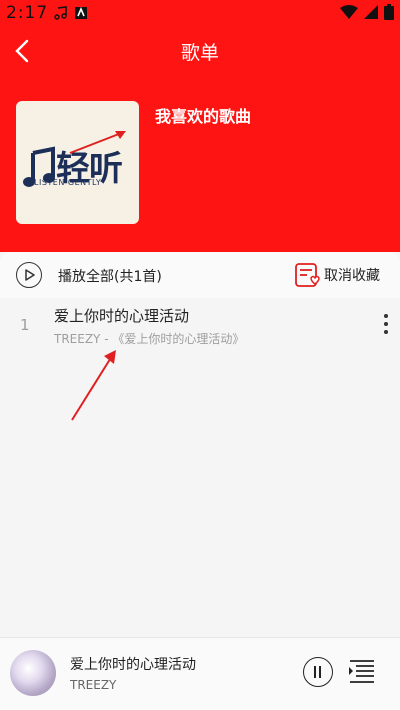 The height and width of the screenshot is (710, 400). I want to click on play-icon, so click(30, 275).